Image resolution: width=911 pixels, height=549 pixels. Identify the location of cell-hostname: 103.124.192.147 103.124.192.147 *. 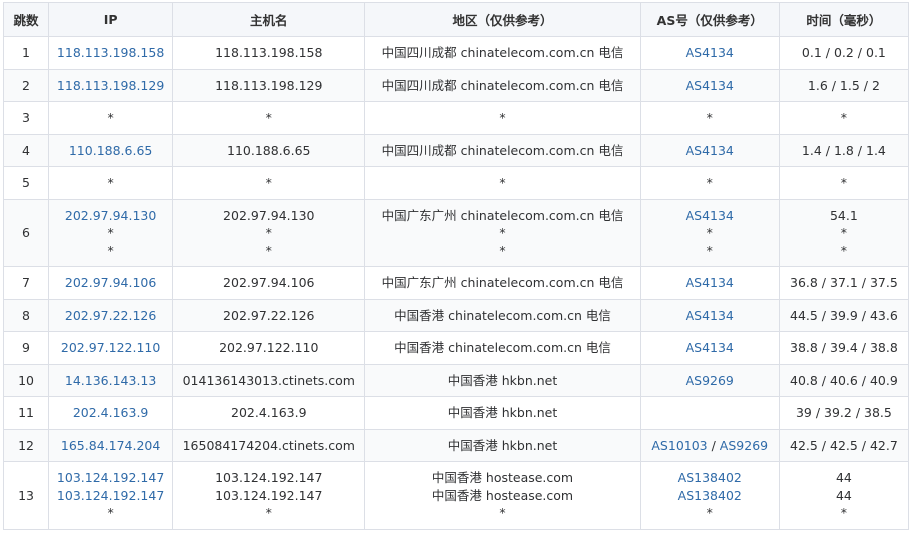
(269, 495).